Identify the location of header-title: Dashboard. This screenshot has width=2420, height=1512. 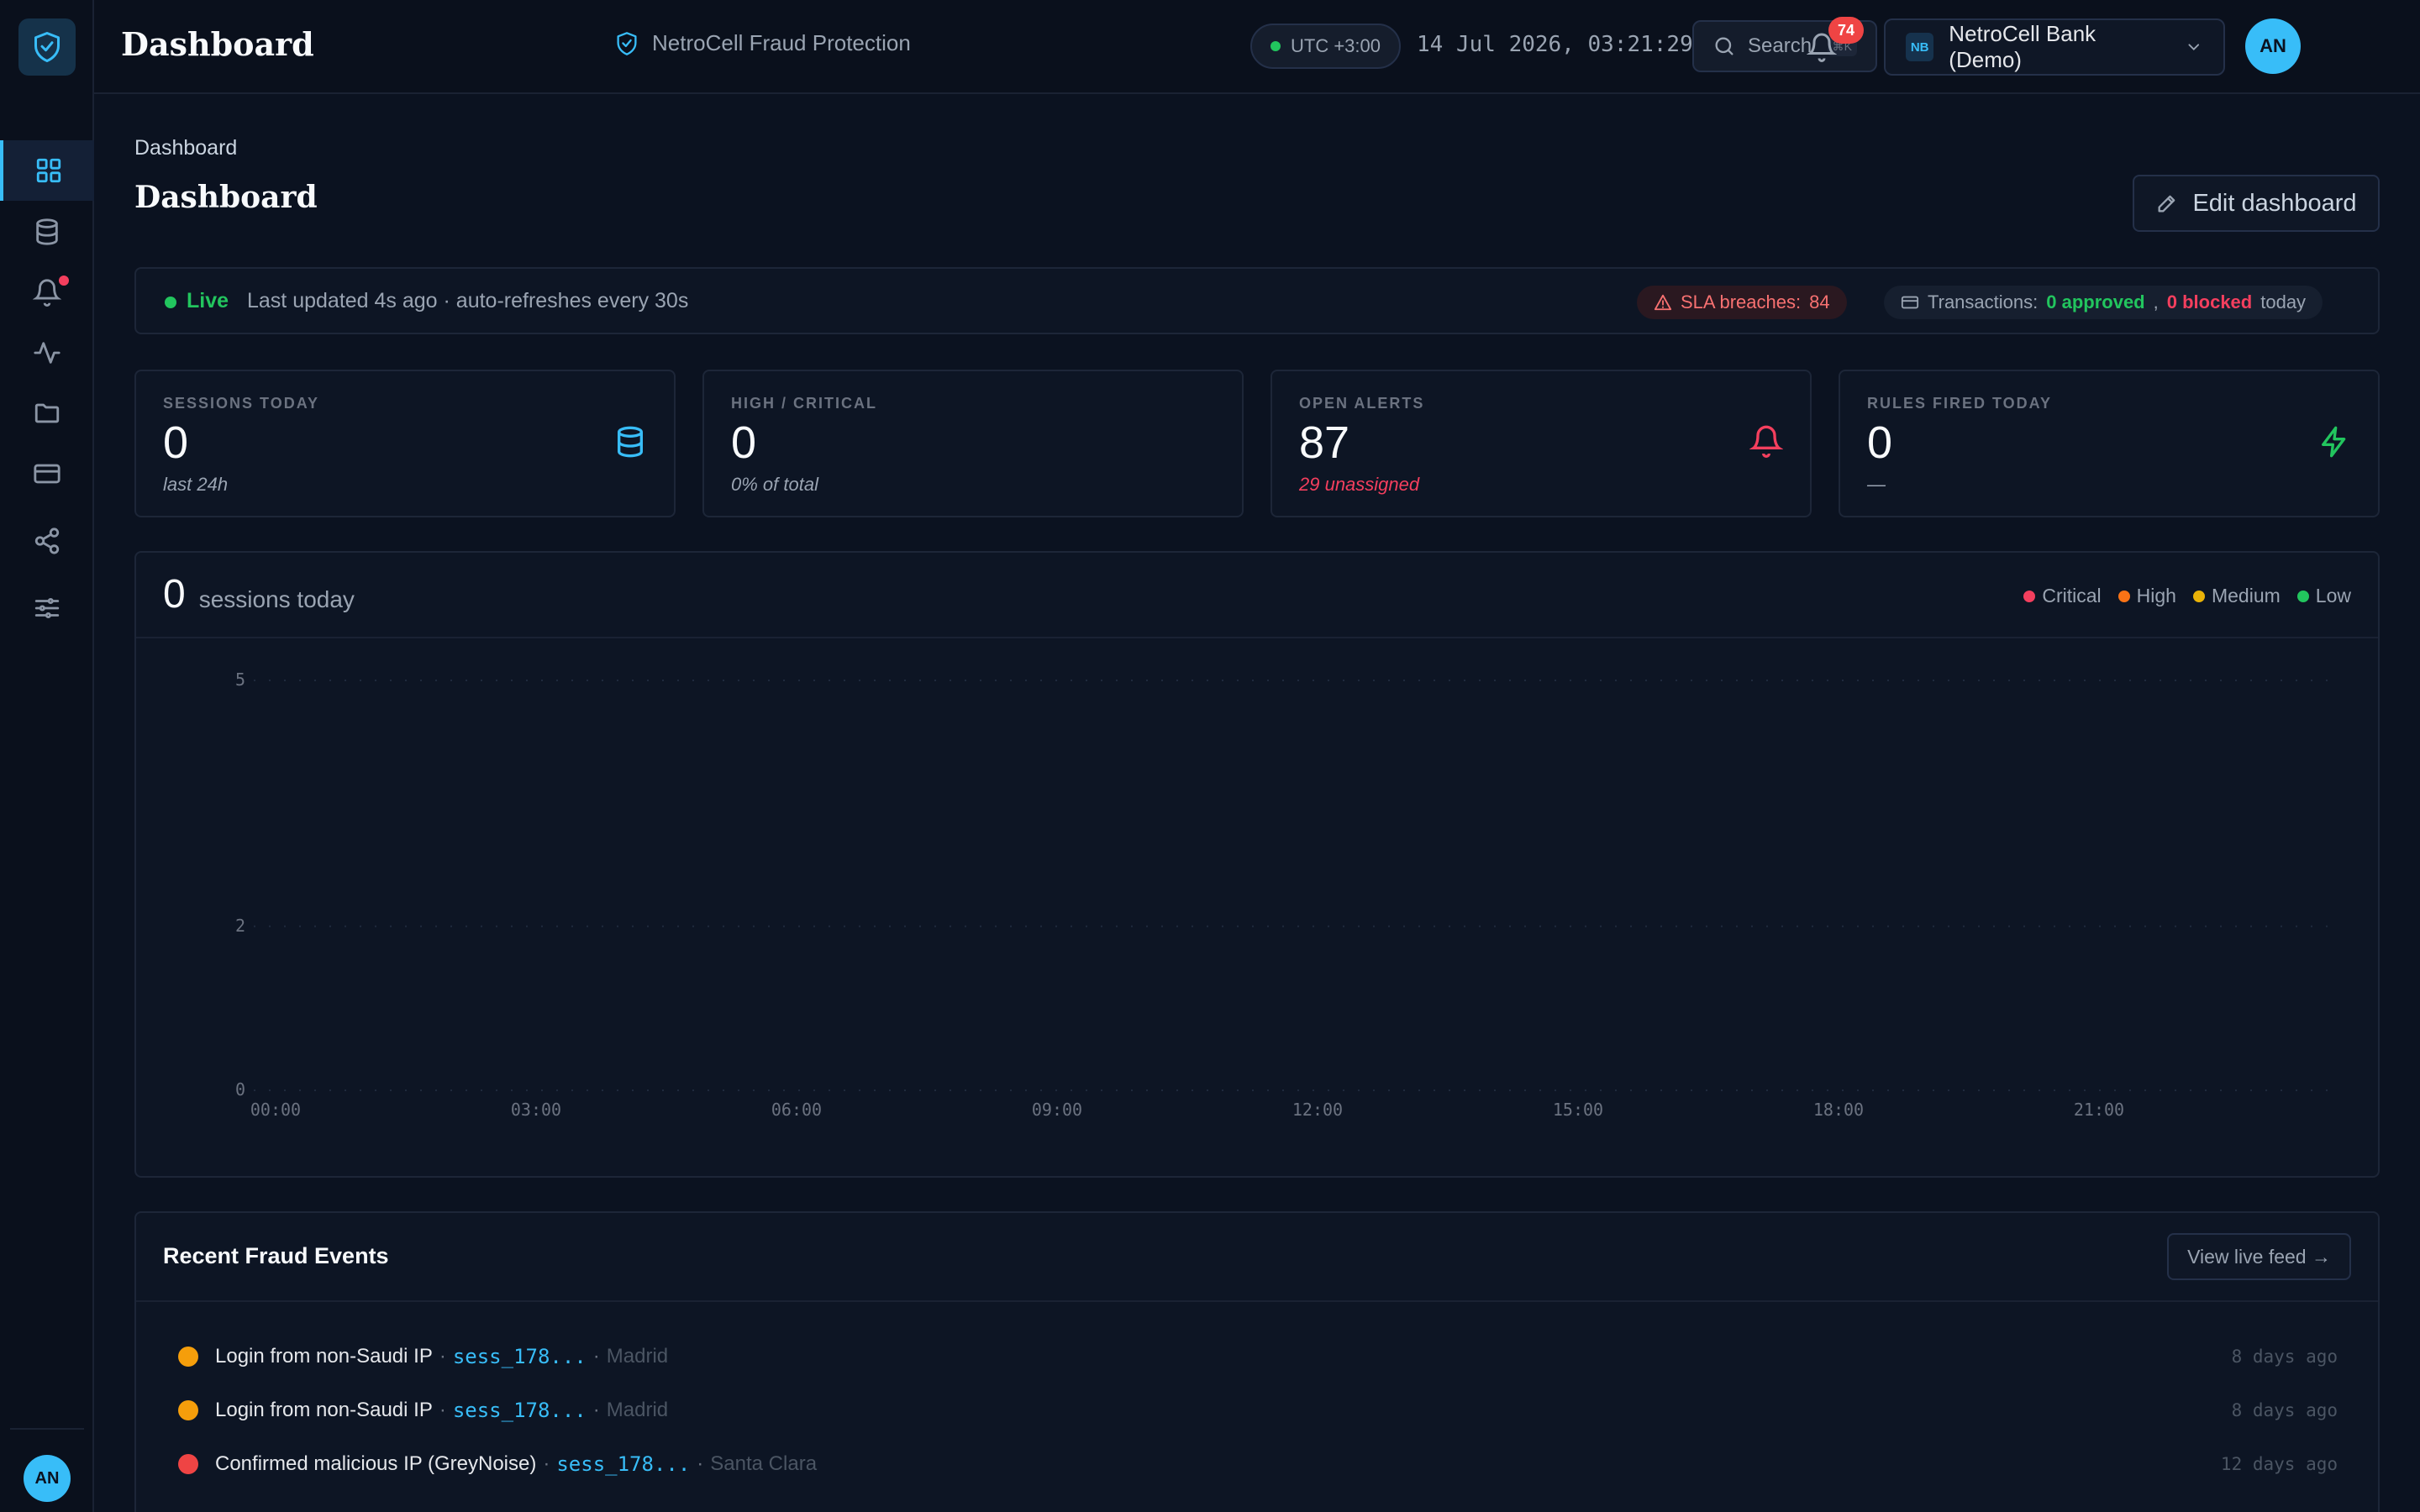
(218, 44).